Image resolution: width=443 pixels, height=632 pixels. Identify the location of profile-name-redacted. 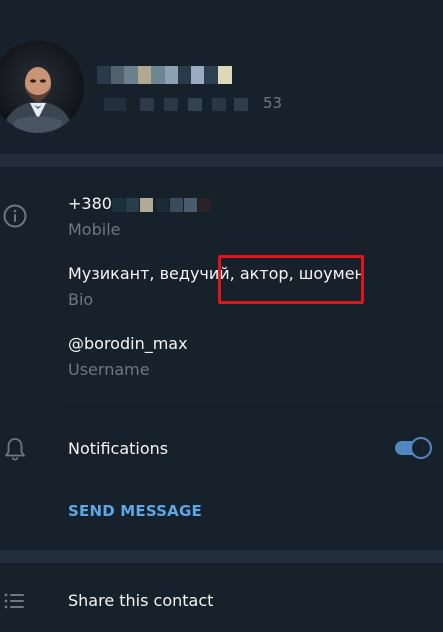
(177, 74).